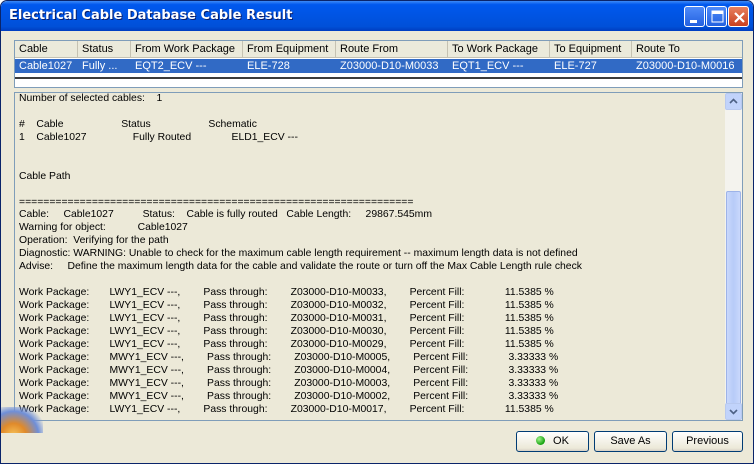 This screenshot has width=754, height=464. Describe the element at coordinates (694, 16) in the screenshot. I see `minimize-button` at that location.